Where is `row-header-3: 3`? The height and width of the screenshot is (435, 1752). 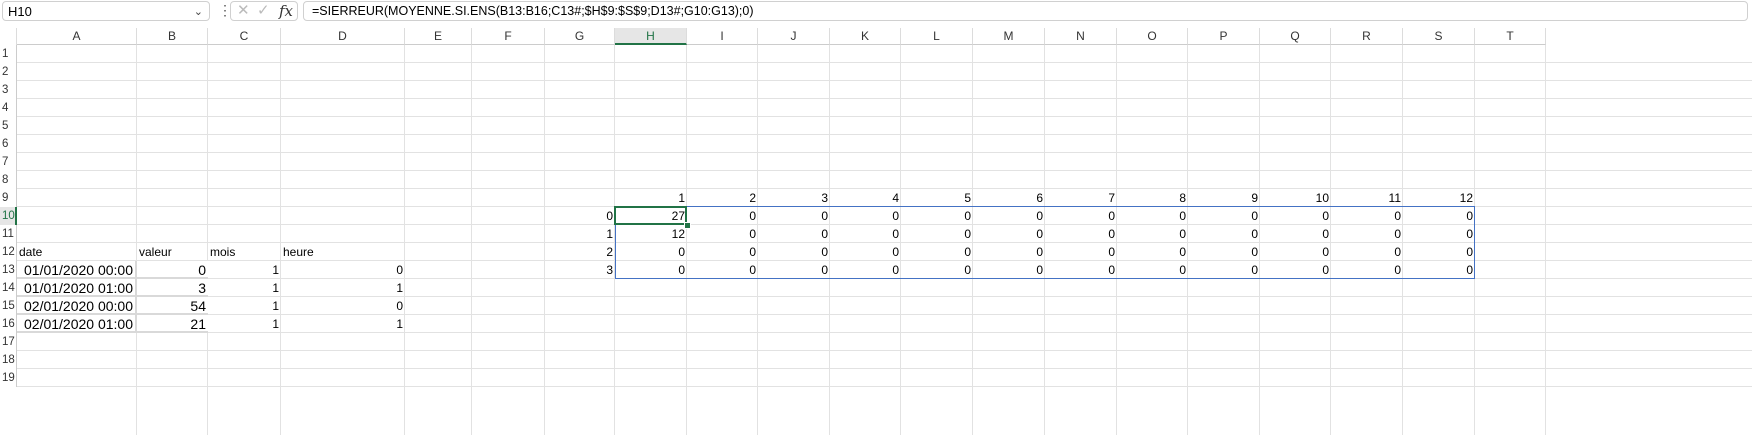 row-header-3: 3 is located at coordinates (8, 90).